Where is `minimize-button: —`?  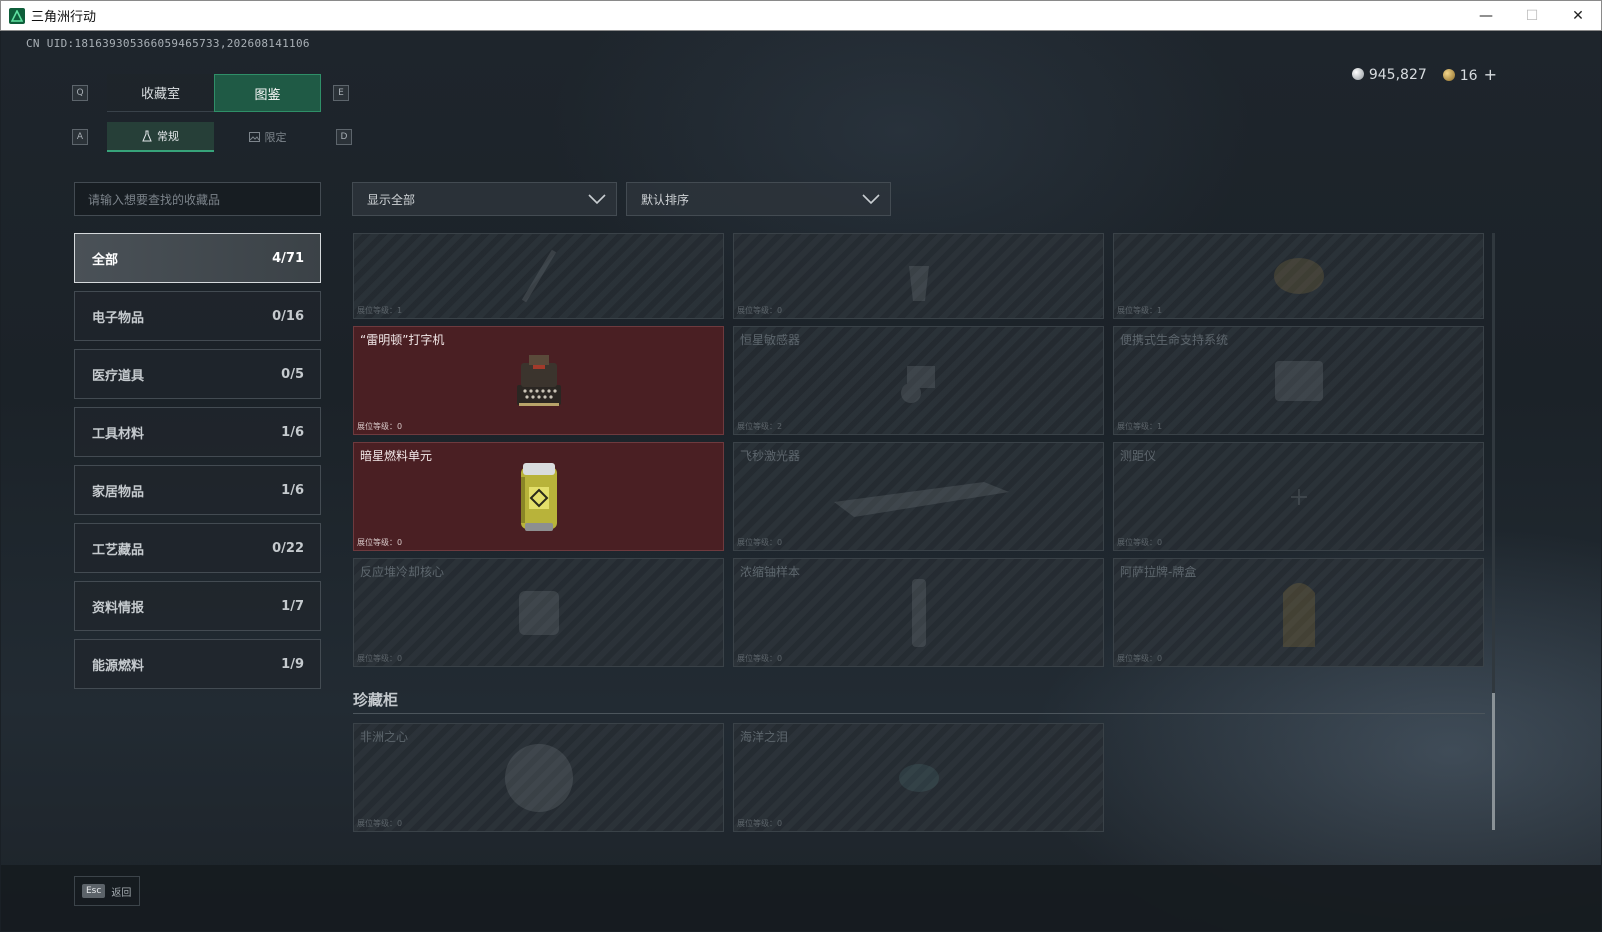
minimize-button: — is located at coordinates (1486, 16).